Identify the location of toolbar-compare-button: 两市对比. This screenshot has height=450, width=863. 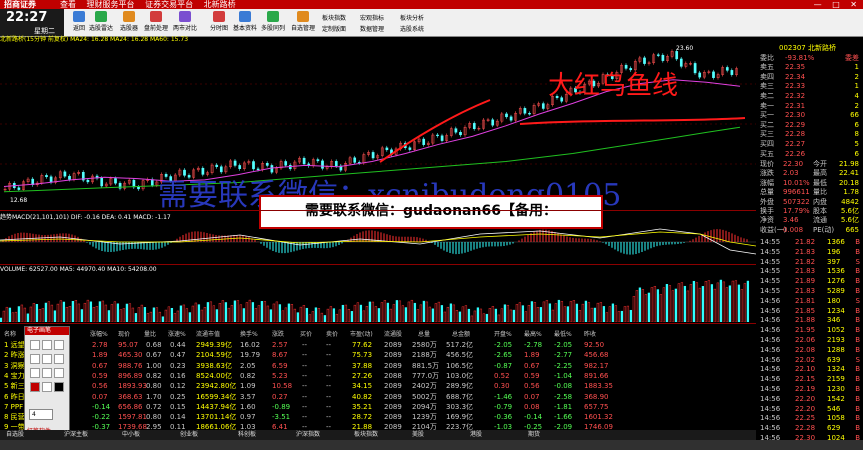
(185, 22).